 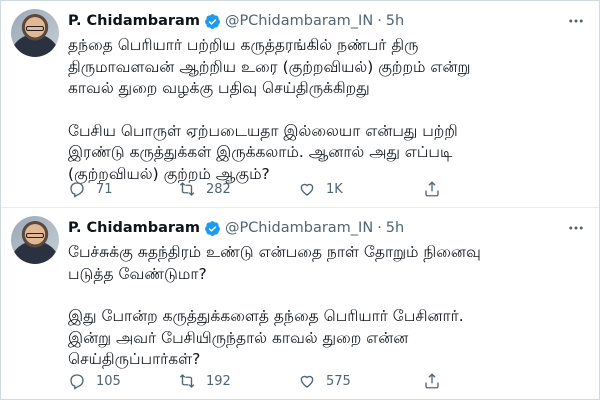 What do you see at coordinates (108, 381) in the screenshot?
I see `reply-count: 105` at bounding box center [108, 381].